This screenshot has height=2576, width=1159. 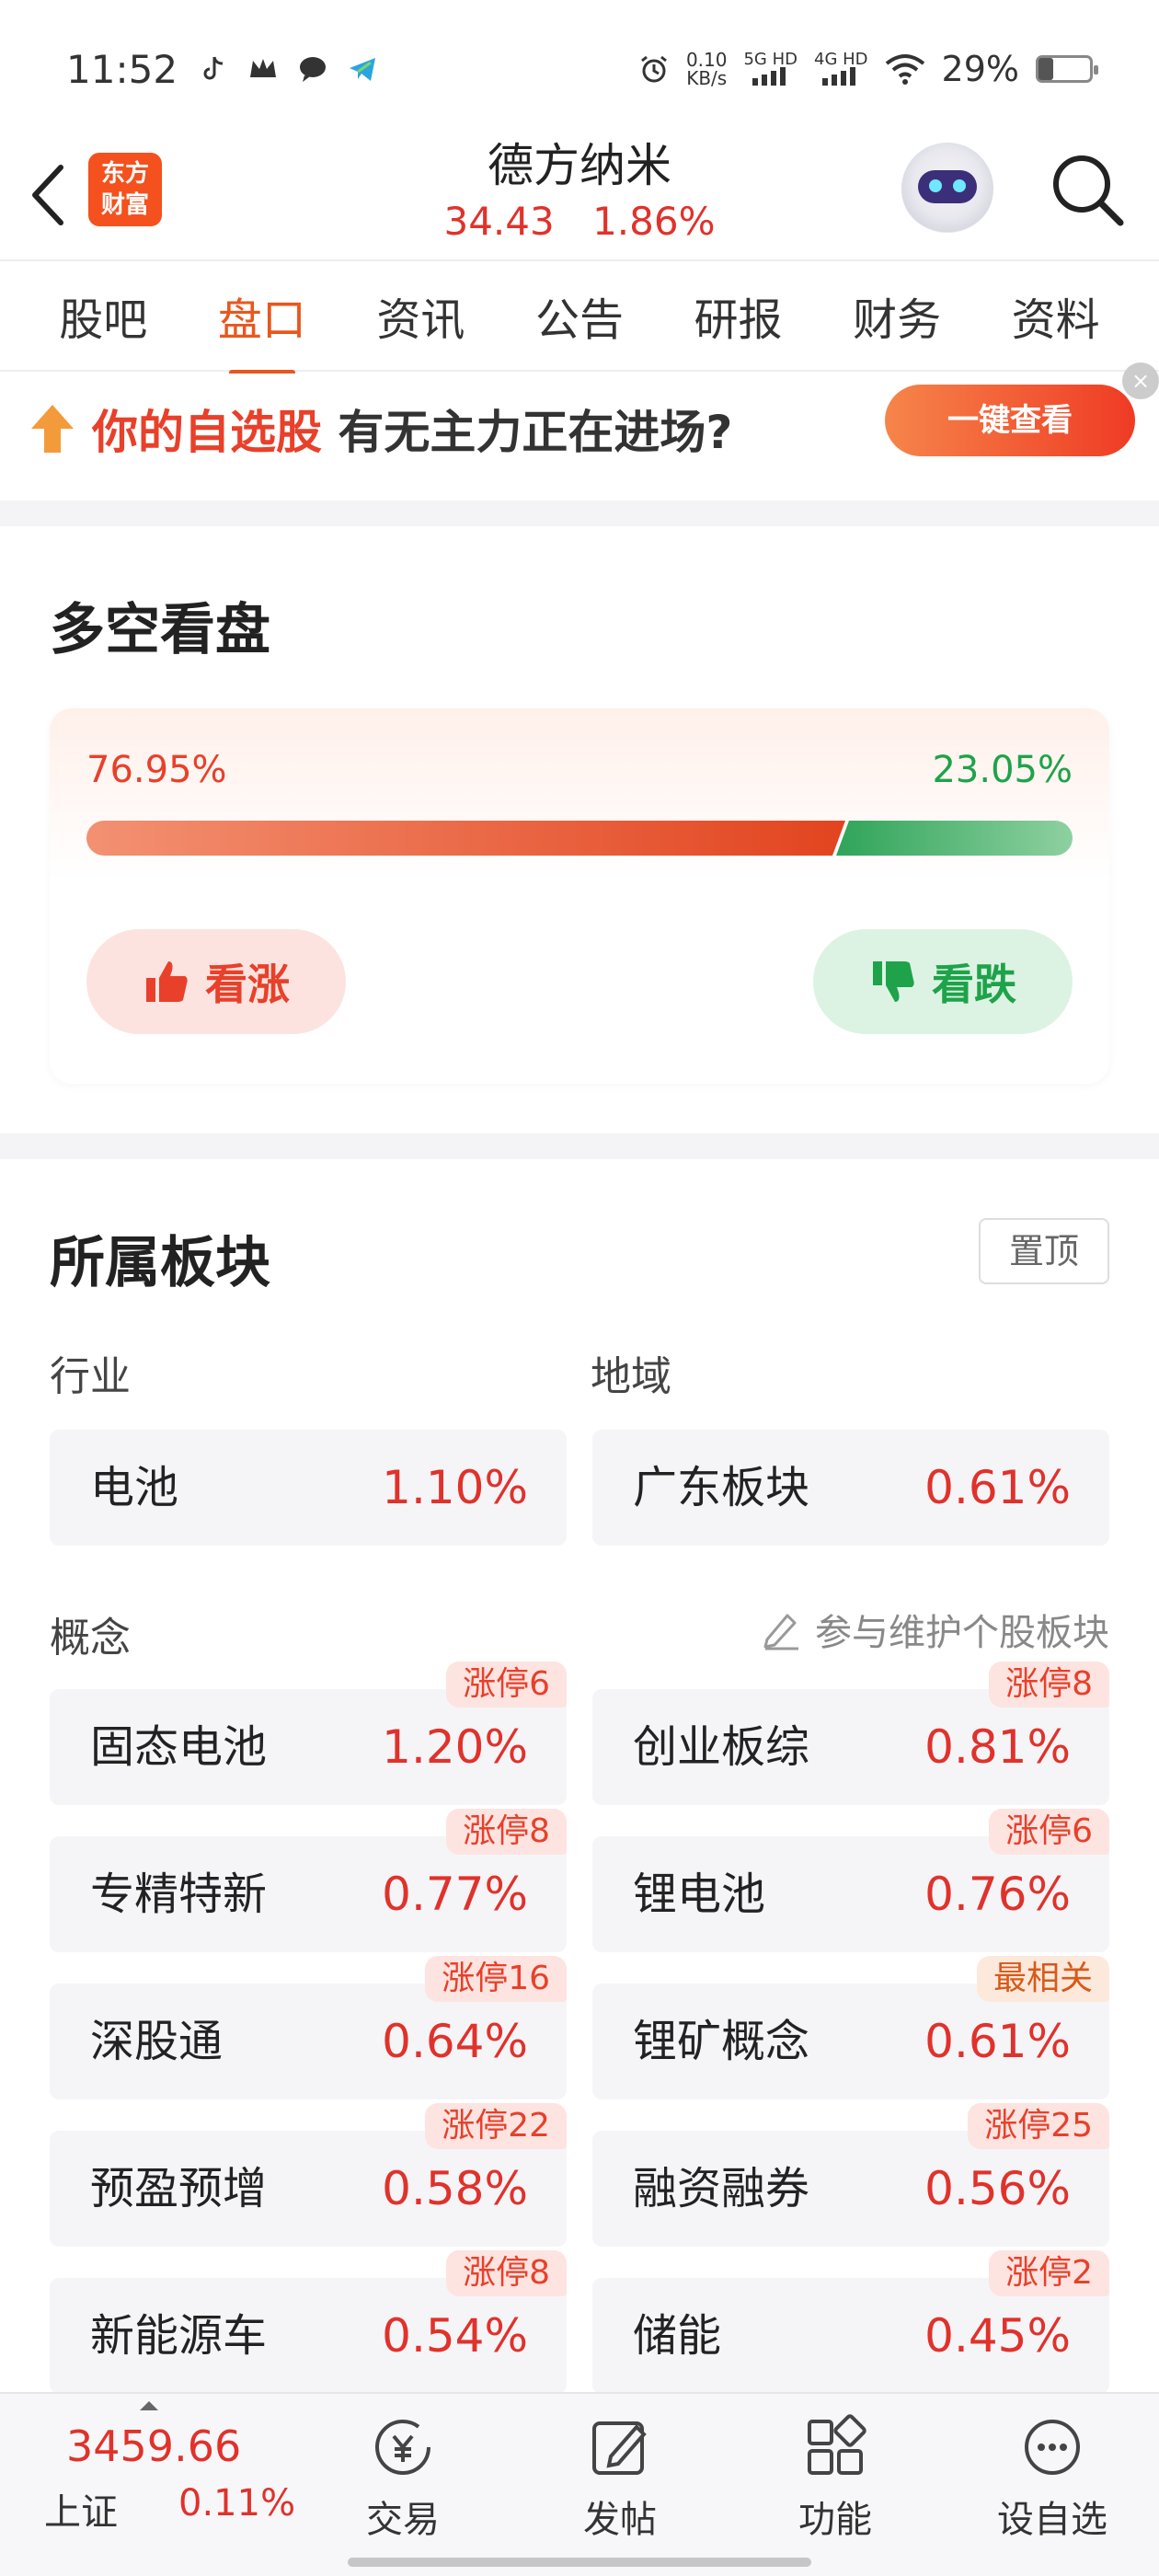 I want to click on wifi-icon, so click(x=904, y=69).